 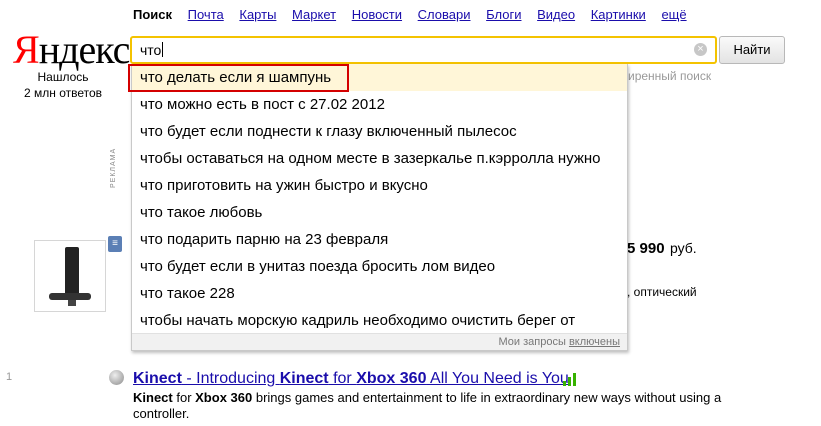 What do you see at coordinates (379, 212) in the screenshot?
I see `suggest-item: что такое любовь` at bounding box center [379, 212].